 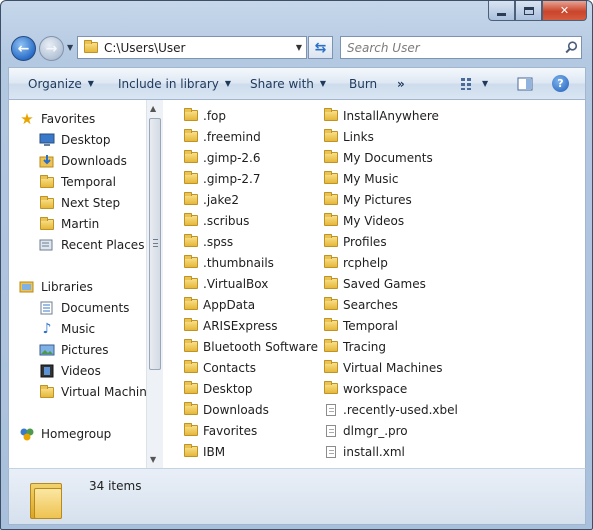 What do you see at coordinates (204, 451) in the screenshot?
I see `list-item: IBM` at bounding box center [204, 451].